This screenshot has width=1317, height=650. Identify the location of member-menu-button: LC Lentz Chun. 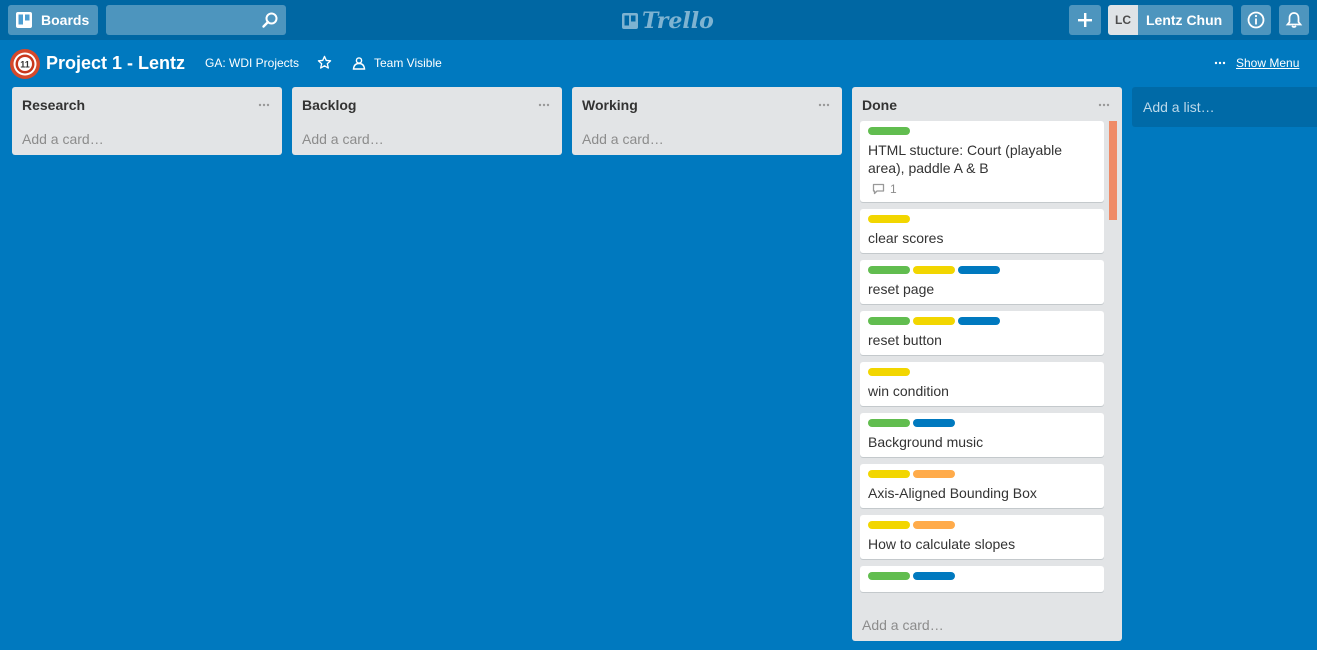
(1170, 20).